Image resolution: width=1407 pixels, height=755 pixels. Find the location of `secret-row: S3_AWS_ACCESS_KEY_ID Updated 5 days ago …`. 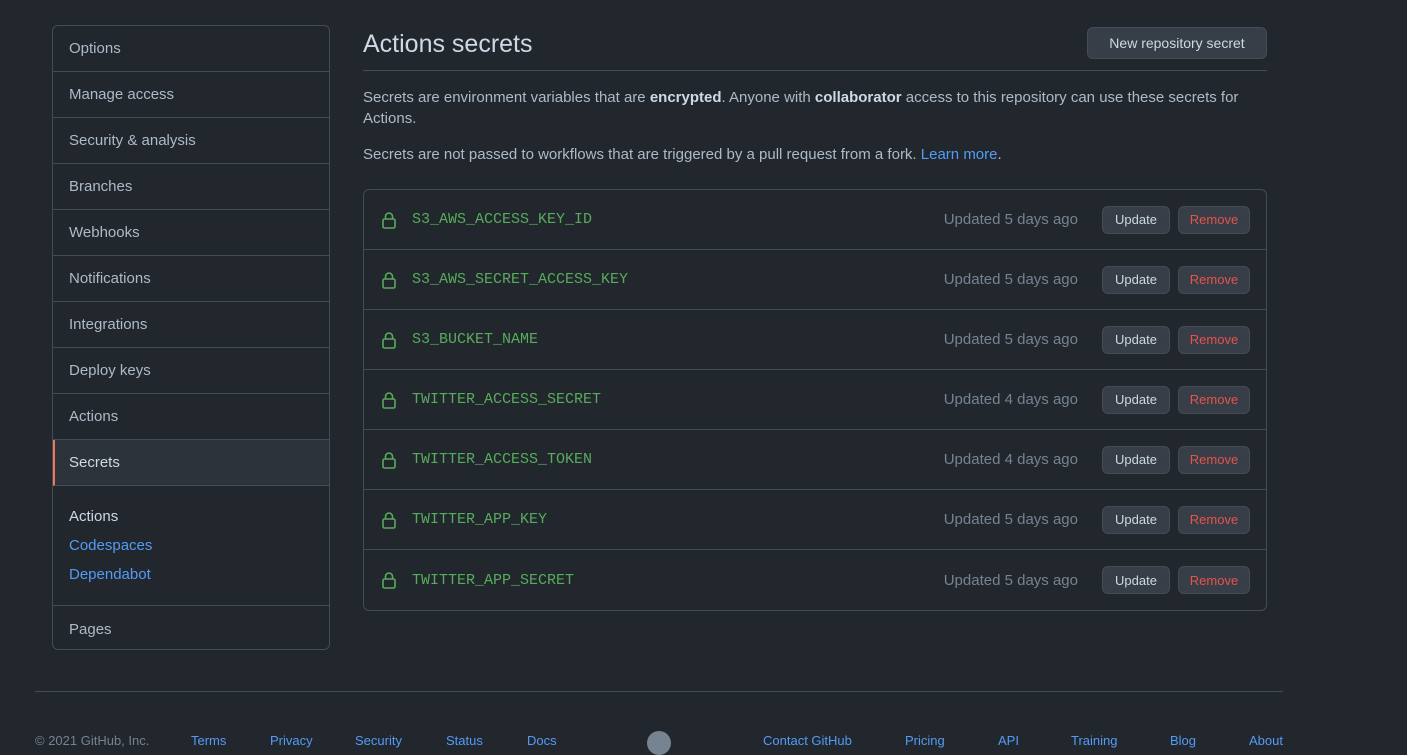

secret-row: S3_AWS_ACCESS_KEY_ID Updated 5 days ago … is located at coordinates (815, 220).